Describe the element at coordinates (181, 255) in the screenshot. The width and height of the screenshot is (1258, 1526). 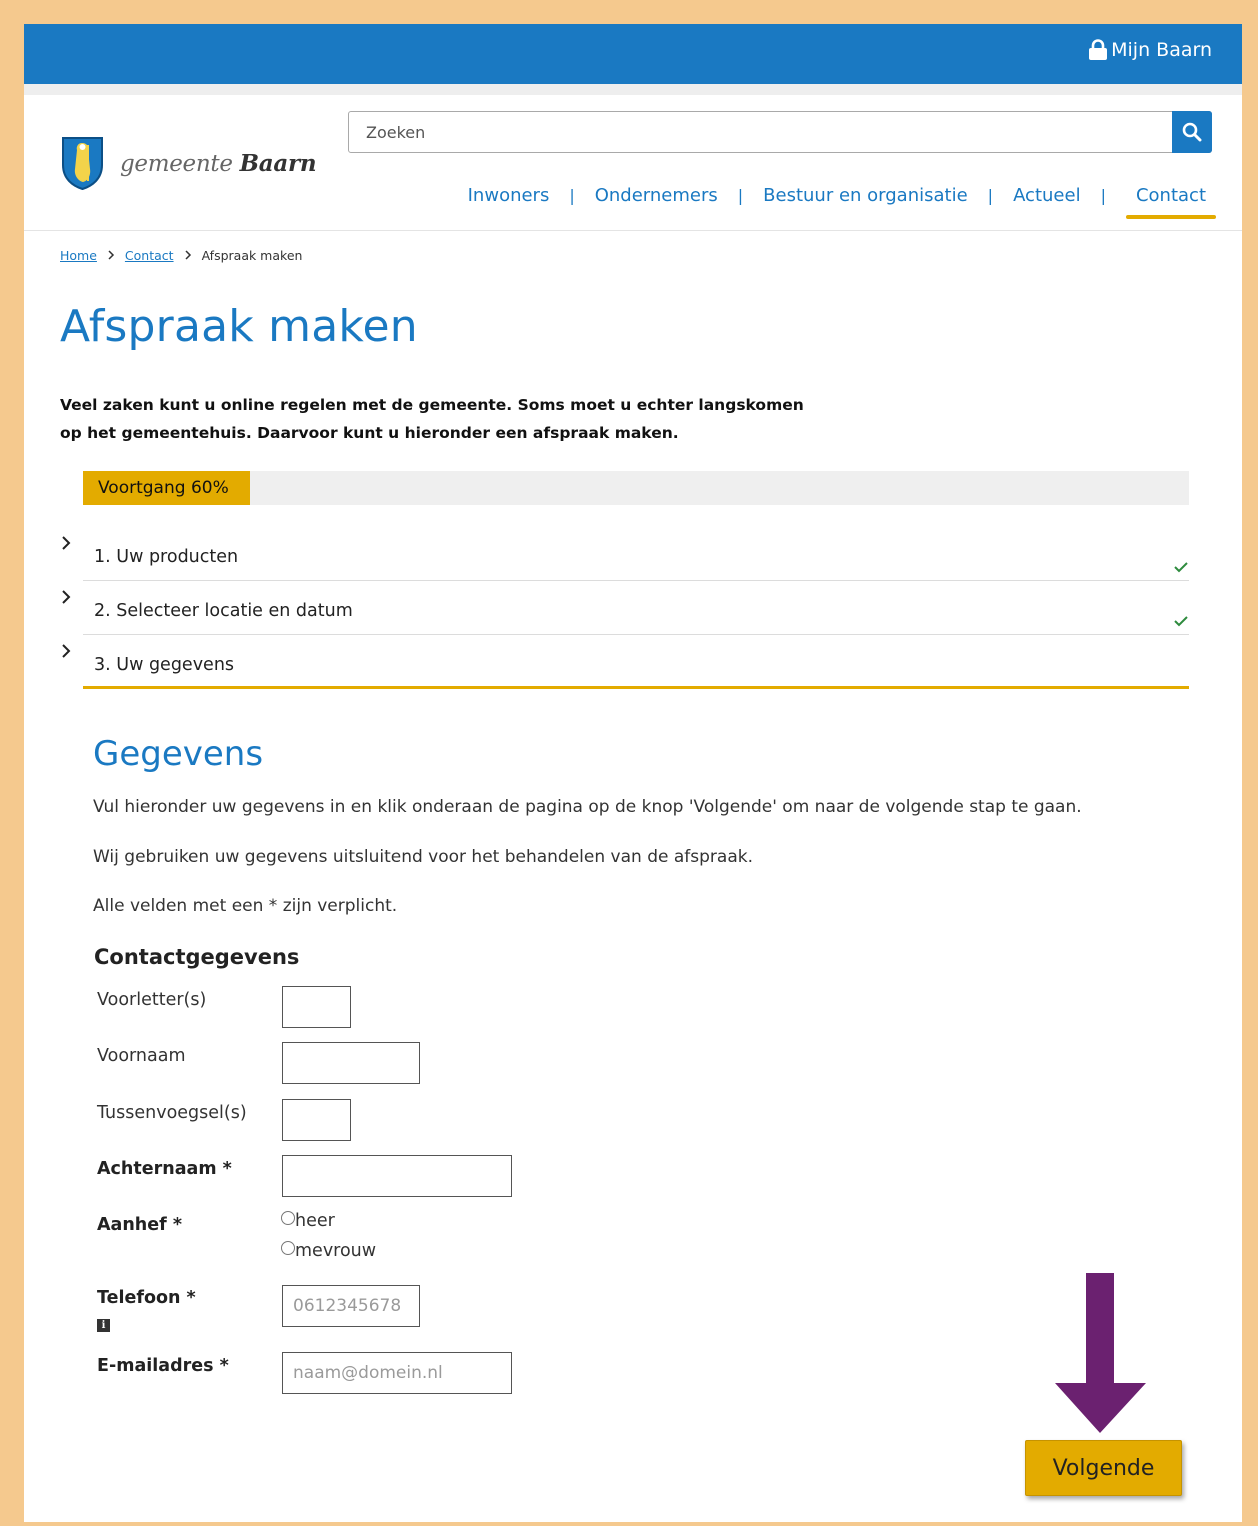
I see `breadcrumb: Home Contact Afspraak maken` at that location.